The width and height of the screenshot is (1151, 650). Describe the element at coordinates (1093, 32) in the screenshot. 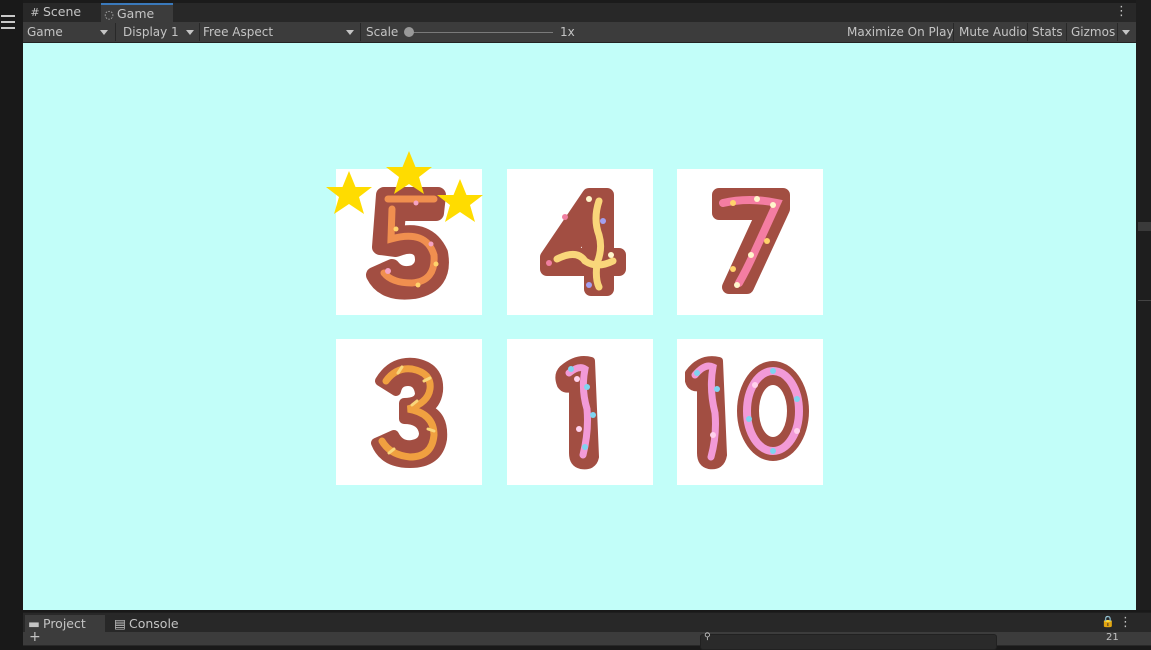

I see `gizmos-toggle: Gizmos` at that location.